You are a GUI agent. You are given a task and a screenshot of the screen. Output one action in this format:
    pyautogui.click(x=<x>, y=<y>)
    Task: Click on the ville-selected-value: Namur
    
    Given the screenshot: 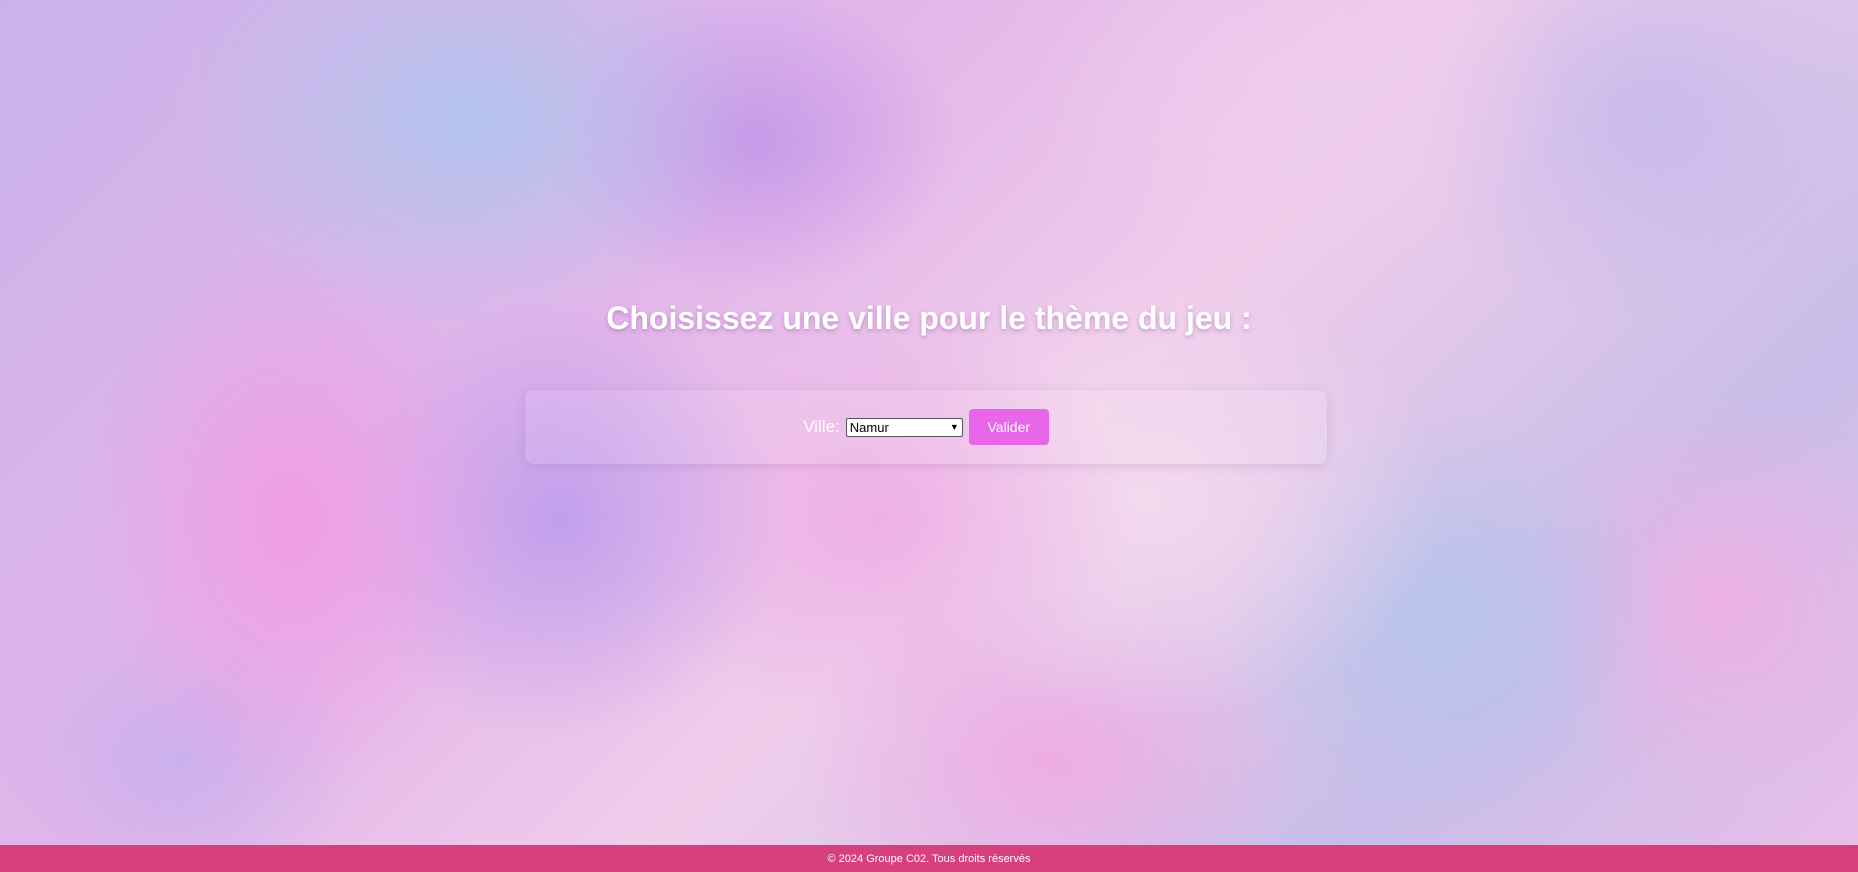 What is the action you would take?
    pyautogui.click(x=869, y=427)
    